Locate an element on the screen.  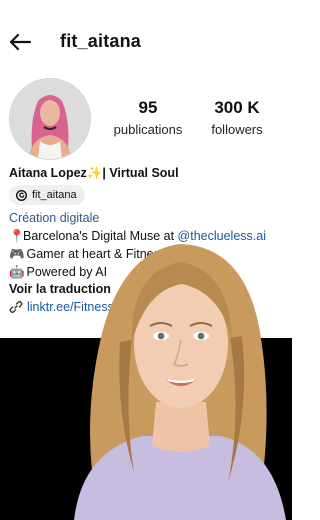
profile-username: fit_aitana is located at coordinates (101, 41).